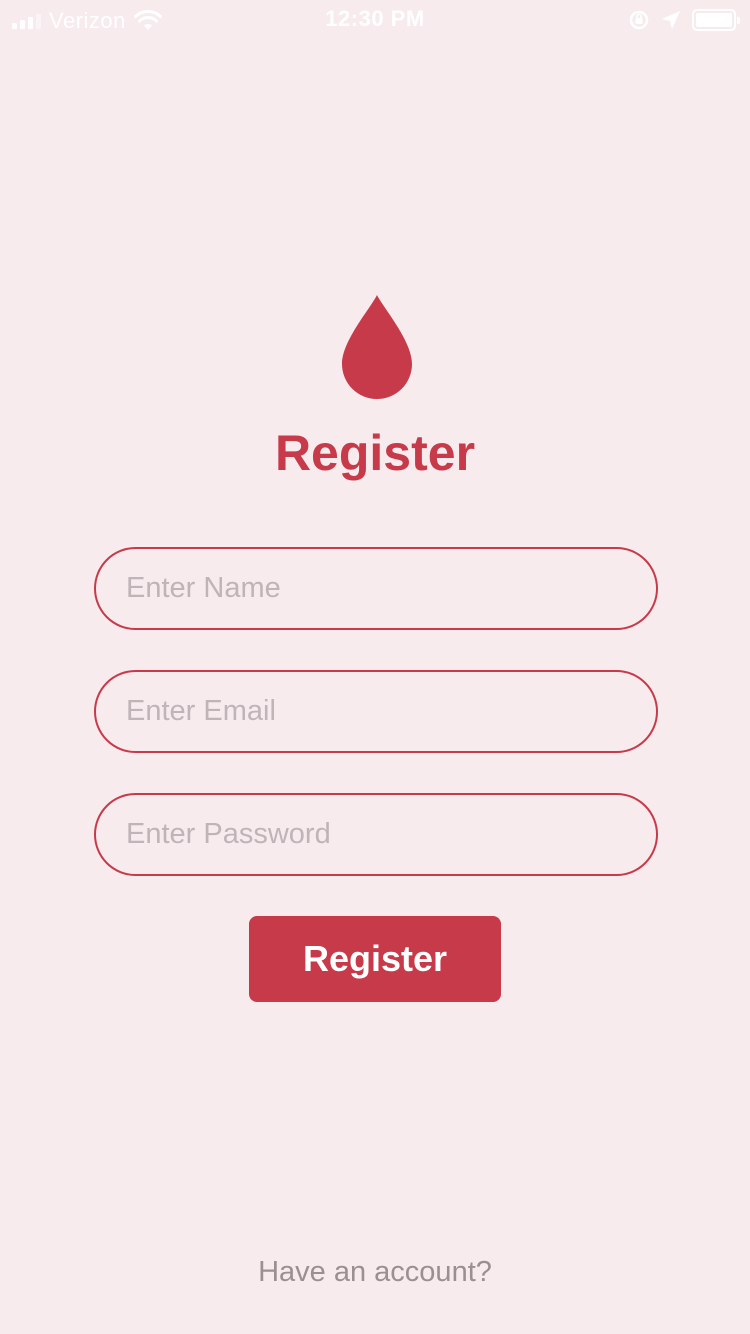 The image size is (750, 1334). I want to click on have-account-link: Have an account?, so click(375, 1272).